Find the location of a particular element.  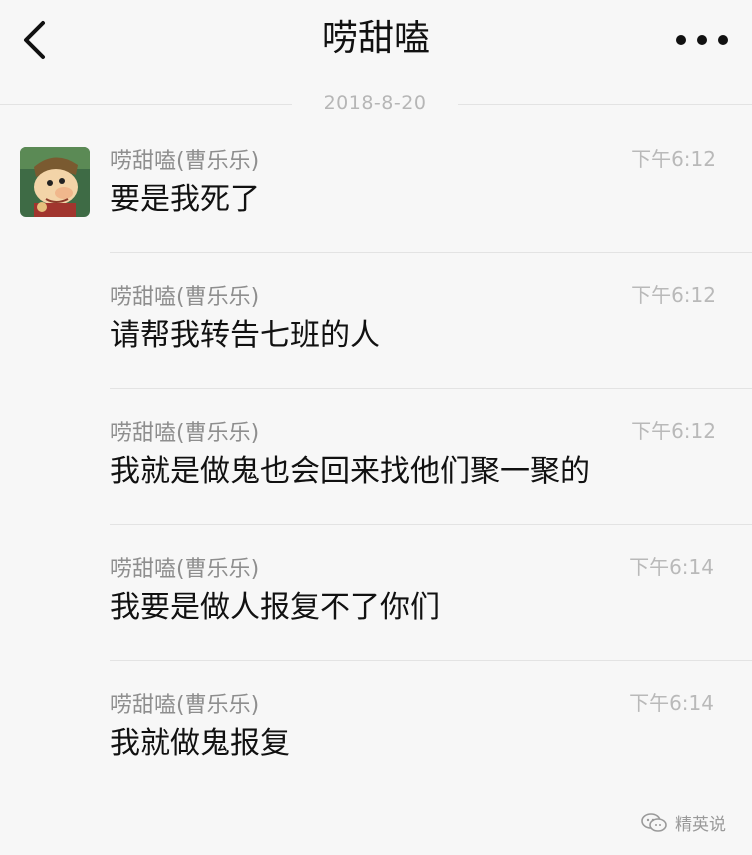

avatar is located at coordinates (55, 182).